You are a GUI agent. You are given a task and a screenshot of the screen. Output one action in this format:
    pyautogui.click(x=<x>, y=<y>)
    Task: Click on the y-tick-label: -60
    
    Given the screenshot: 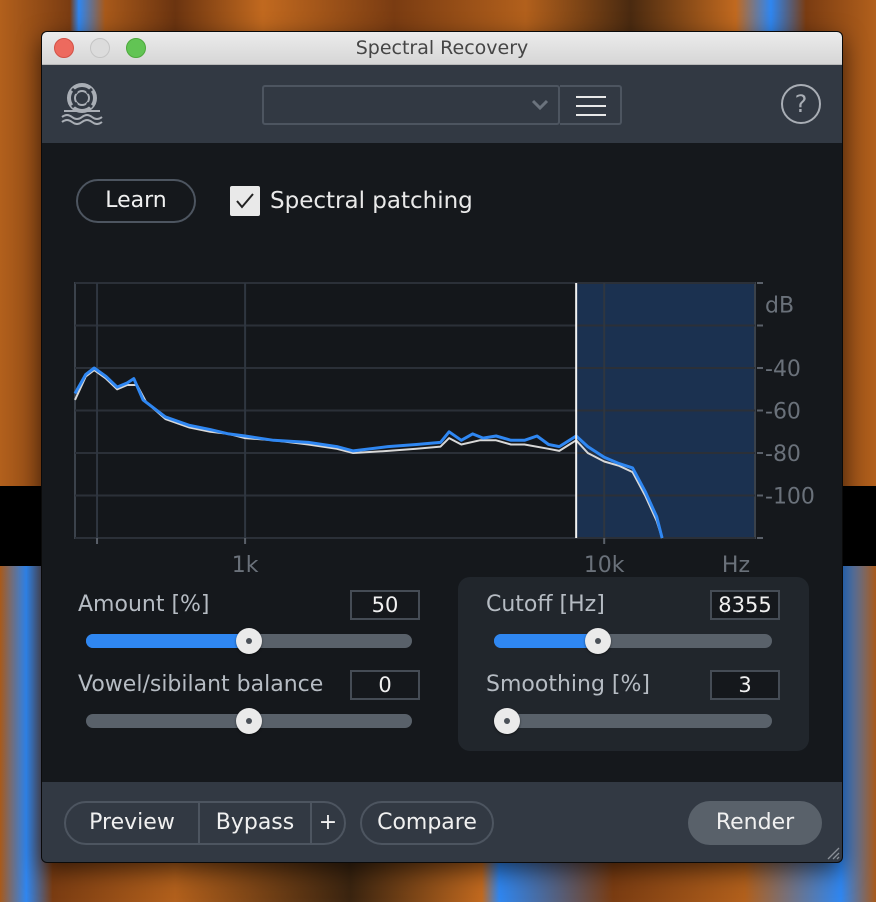 What is the action you would take?
    pyautogui.click(x=783, y=412)
    